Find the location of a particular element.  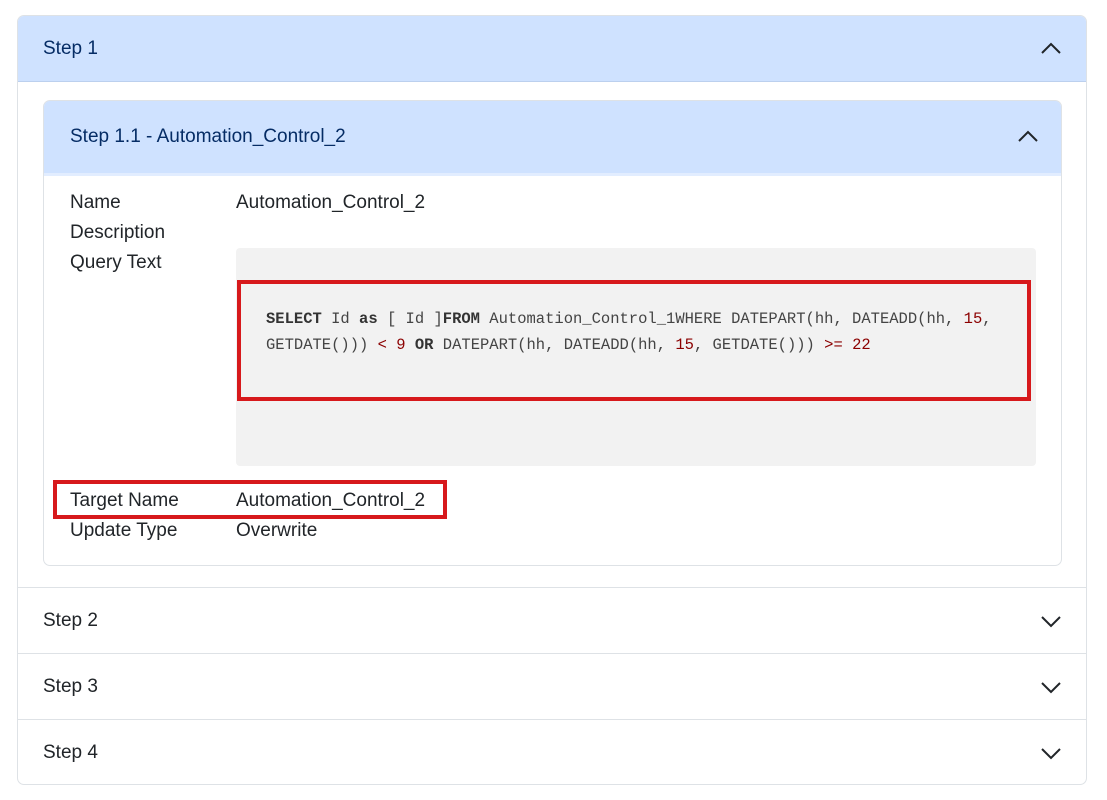

step-4-header: Step 4 is located at coordinates (552, 751).